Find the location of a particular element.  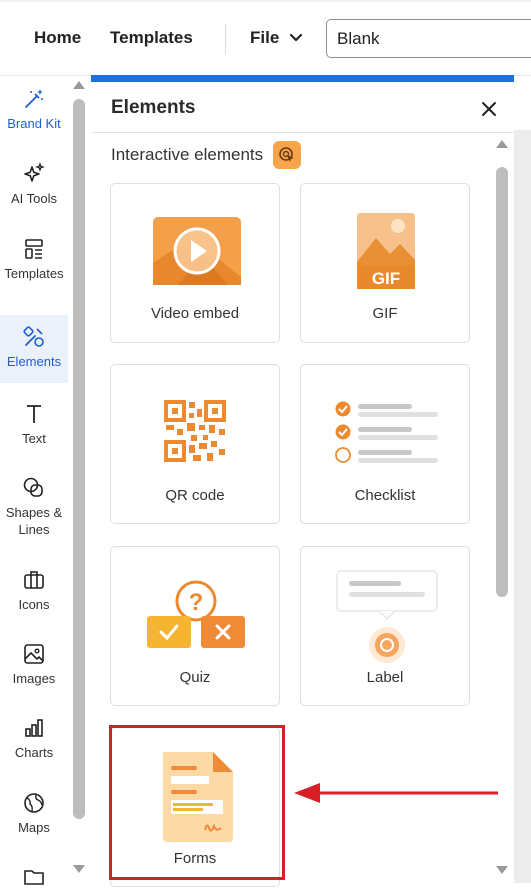

sidebar-item-label: Shapes & Lines is located at coordinates (34, 521).